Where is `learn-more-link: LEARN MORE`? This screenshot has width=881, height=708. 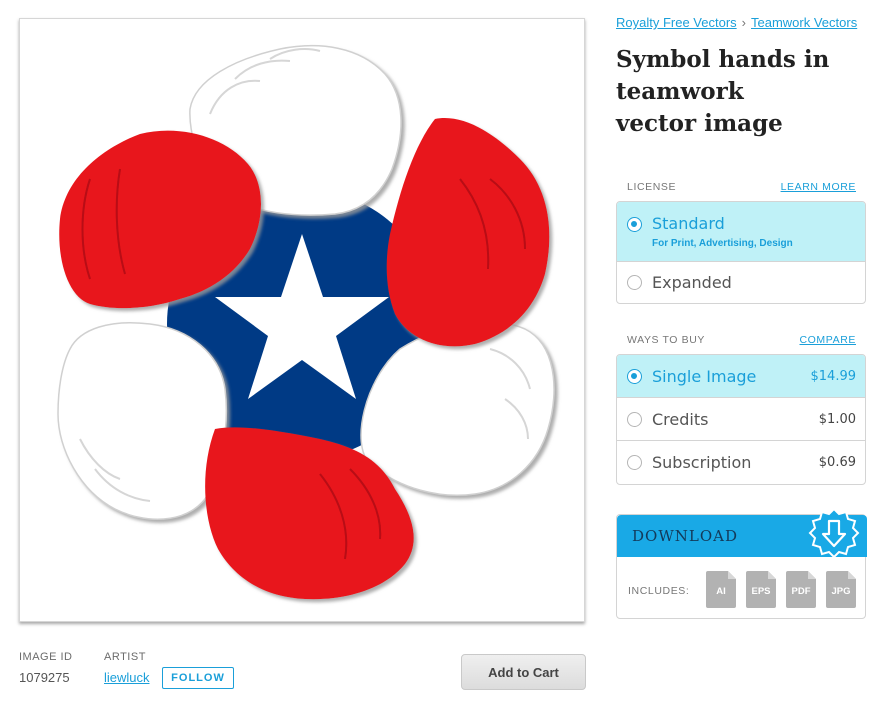
learn-more-link: LEARN MORE is located at coordinates (818, 187).